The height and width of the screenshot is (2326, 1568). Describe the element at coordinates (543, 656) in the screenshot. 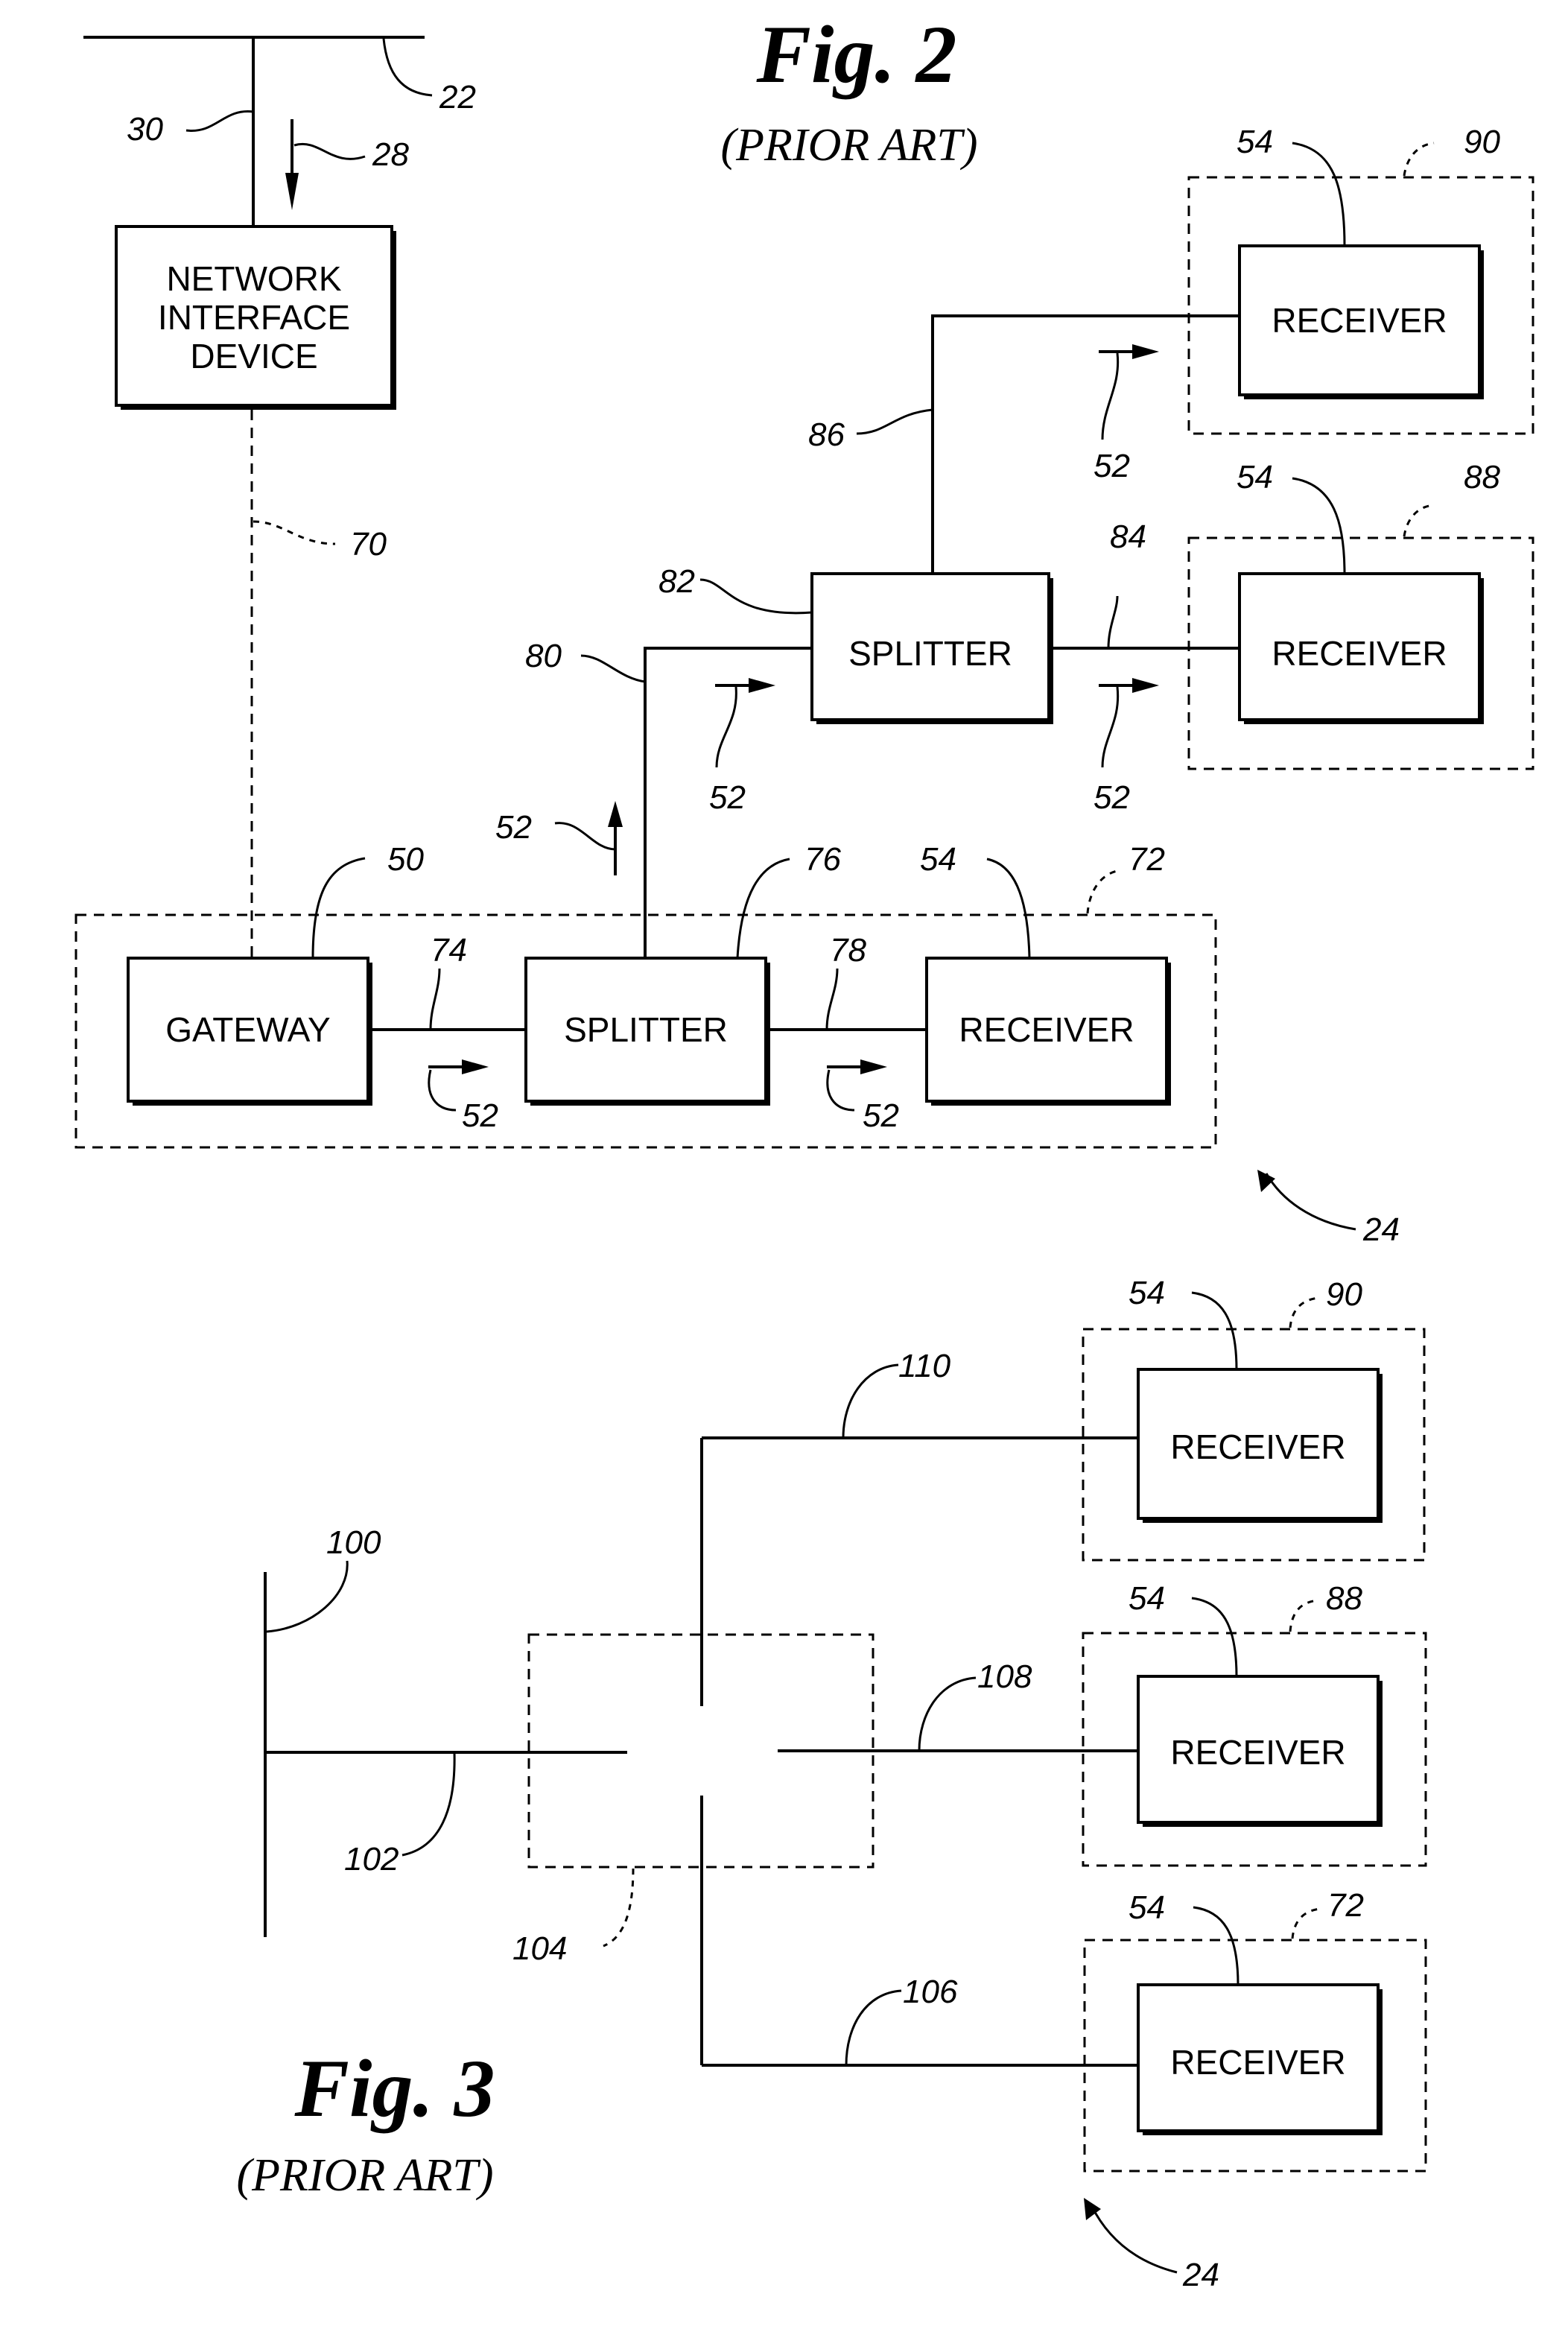

I see `ref-80: 80` at that location.